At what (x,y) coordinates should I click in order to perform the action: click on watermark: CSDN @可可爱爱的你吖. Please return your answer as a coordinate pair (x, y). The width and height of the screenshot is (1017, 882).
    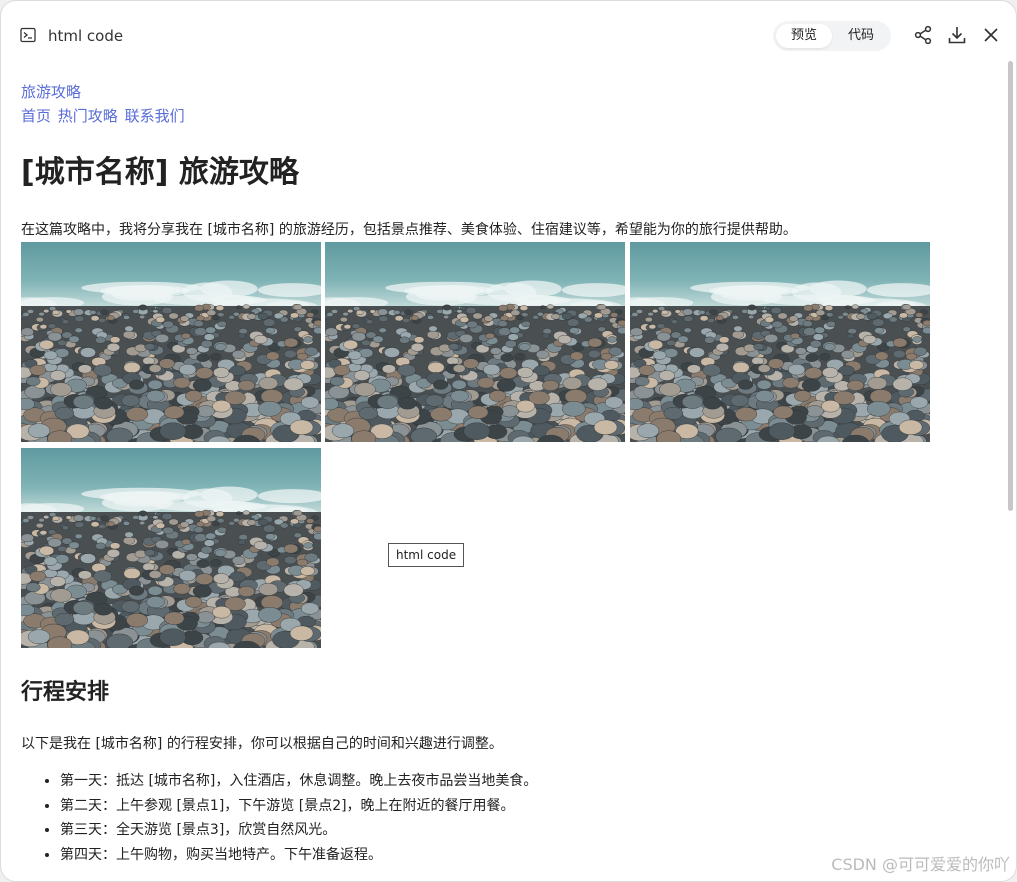
    Looking at the image, I should click on (920, 864).